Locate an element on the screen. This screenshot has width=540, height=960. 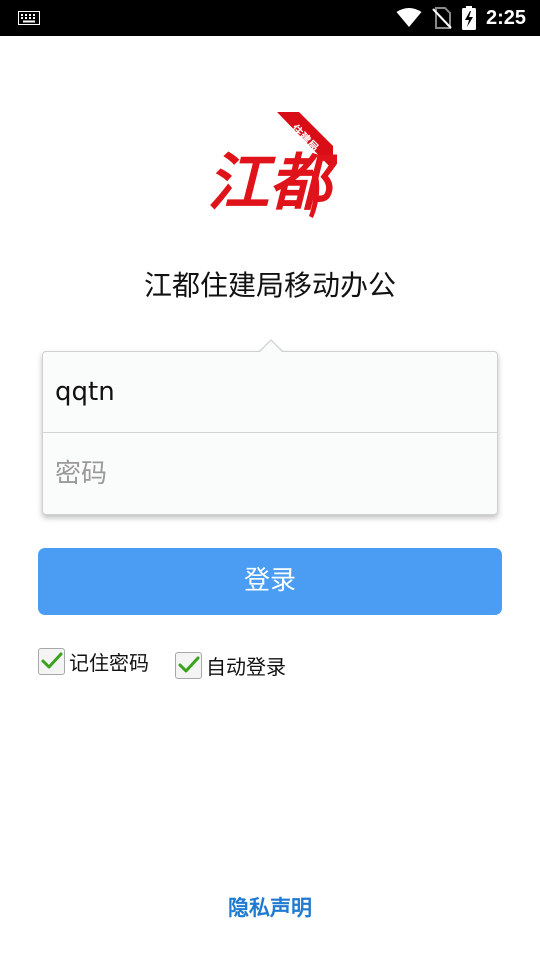
clock: 2:25 is located at coordinates (505, 17).